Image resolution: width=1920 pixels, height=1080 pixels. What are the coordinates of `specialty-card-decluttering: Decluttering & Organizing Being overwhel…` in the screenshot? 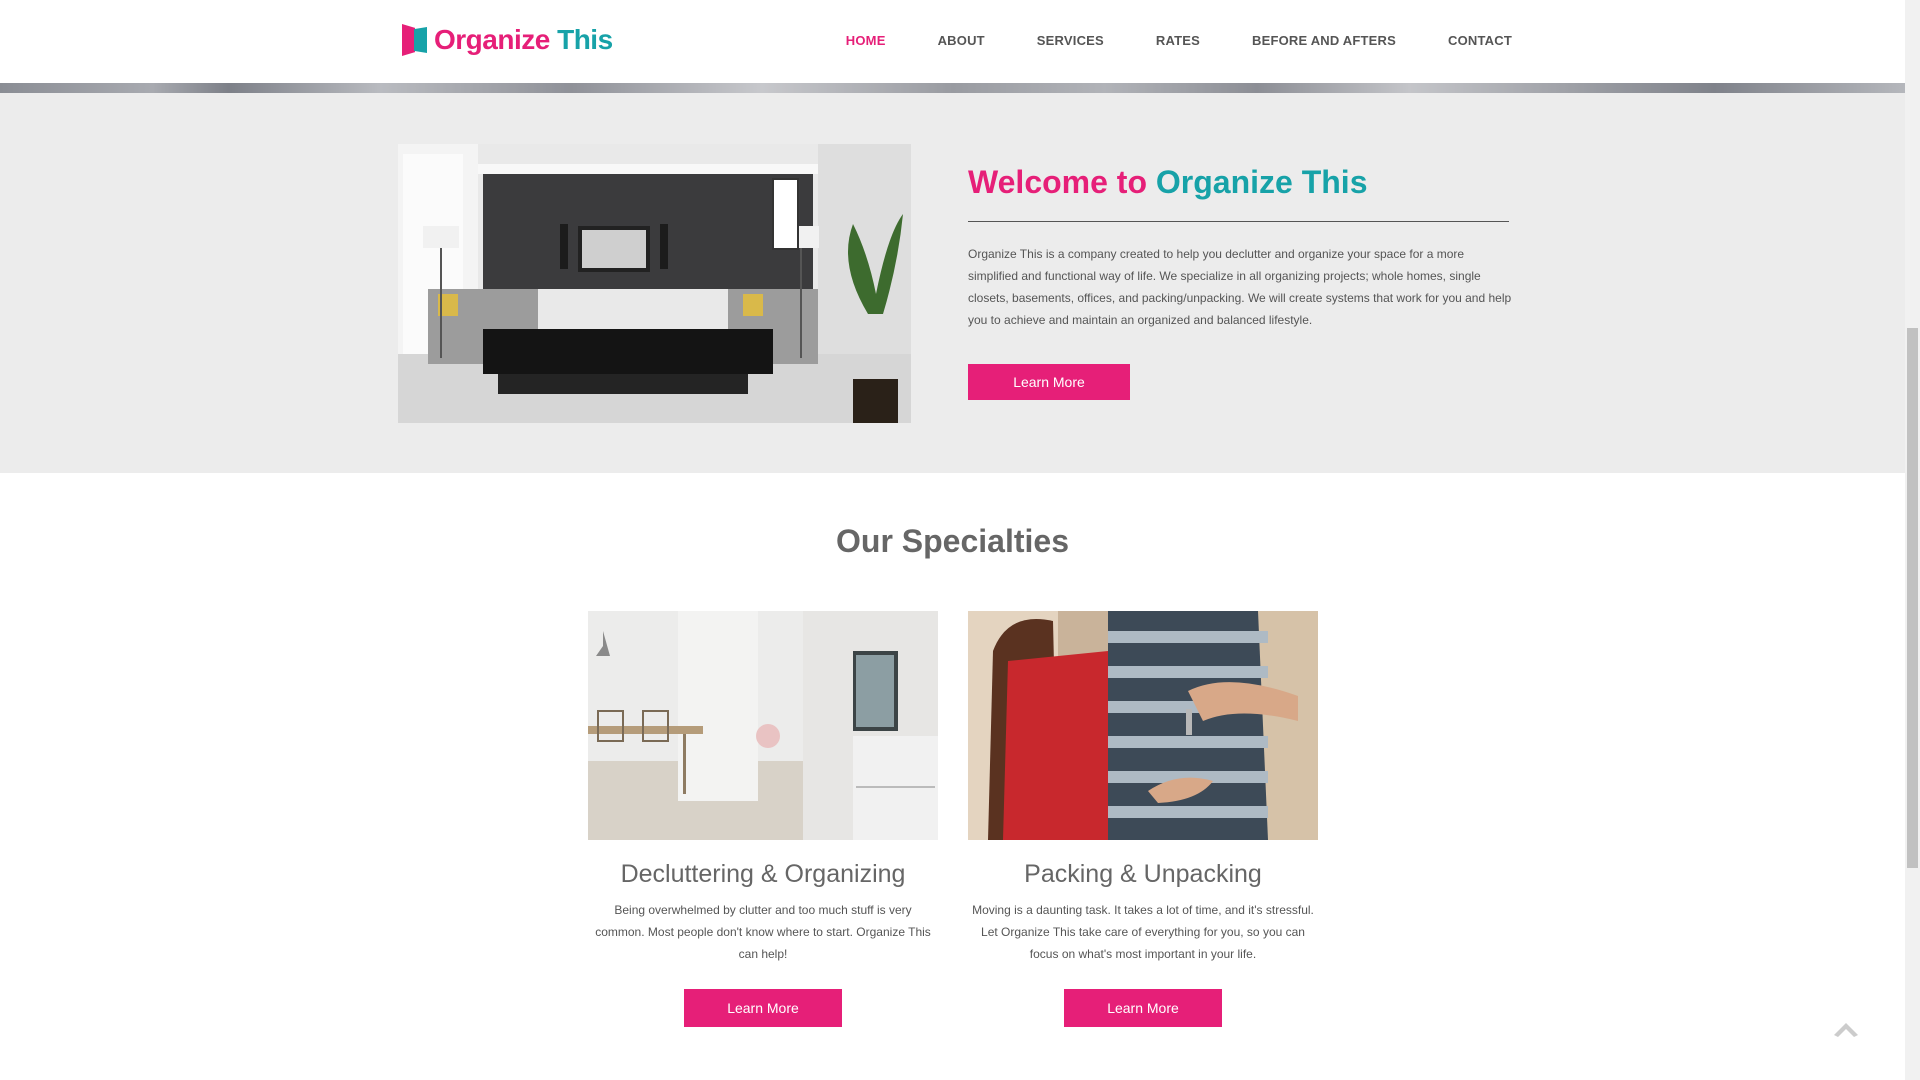 It's located at (763, 819).